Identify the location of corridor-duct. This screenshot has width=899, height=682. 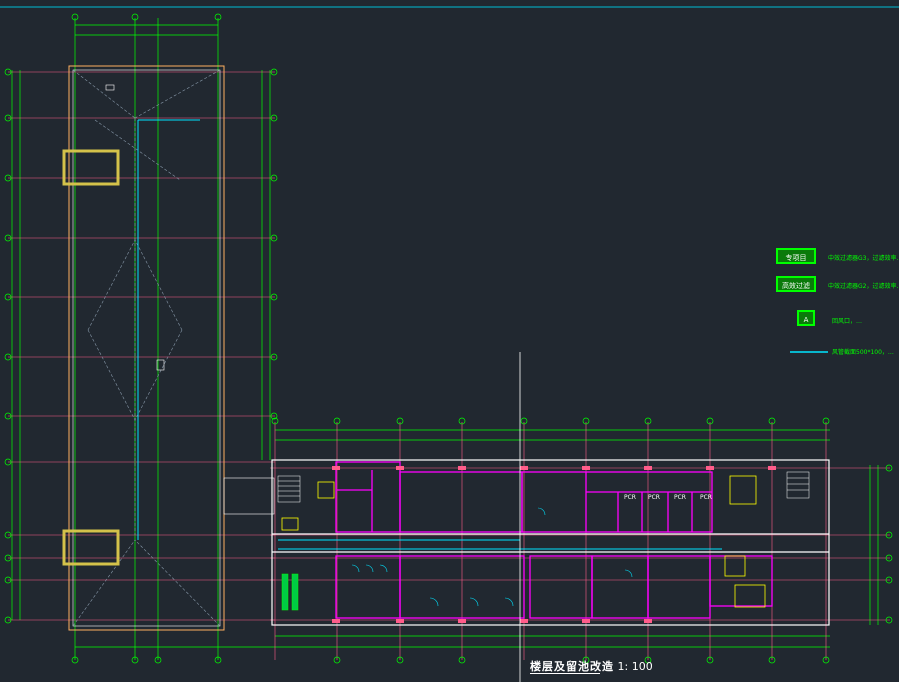
(500, 544).